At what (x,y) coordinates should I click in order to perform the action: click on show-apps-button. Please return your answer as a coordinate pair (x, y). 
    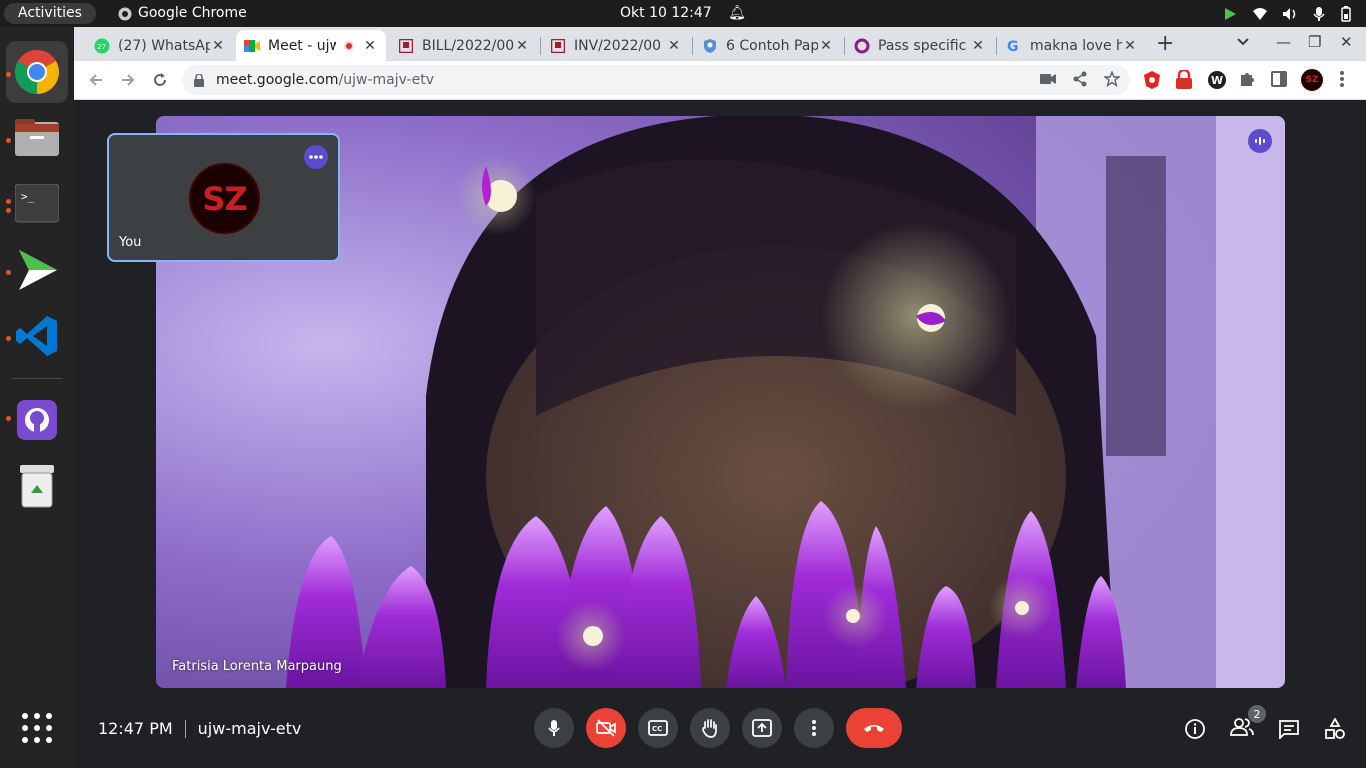
    Looking at the image, I should click on (37, 728).